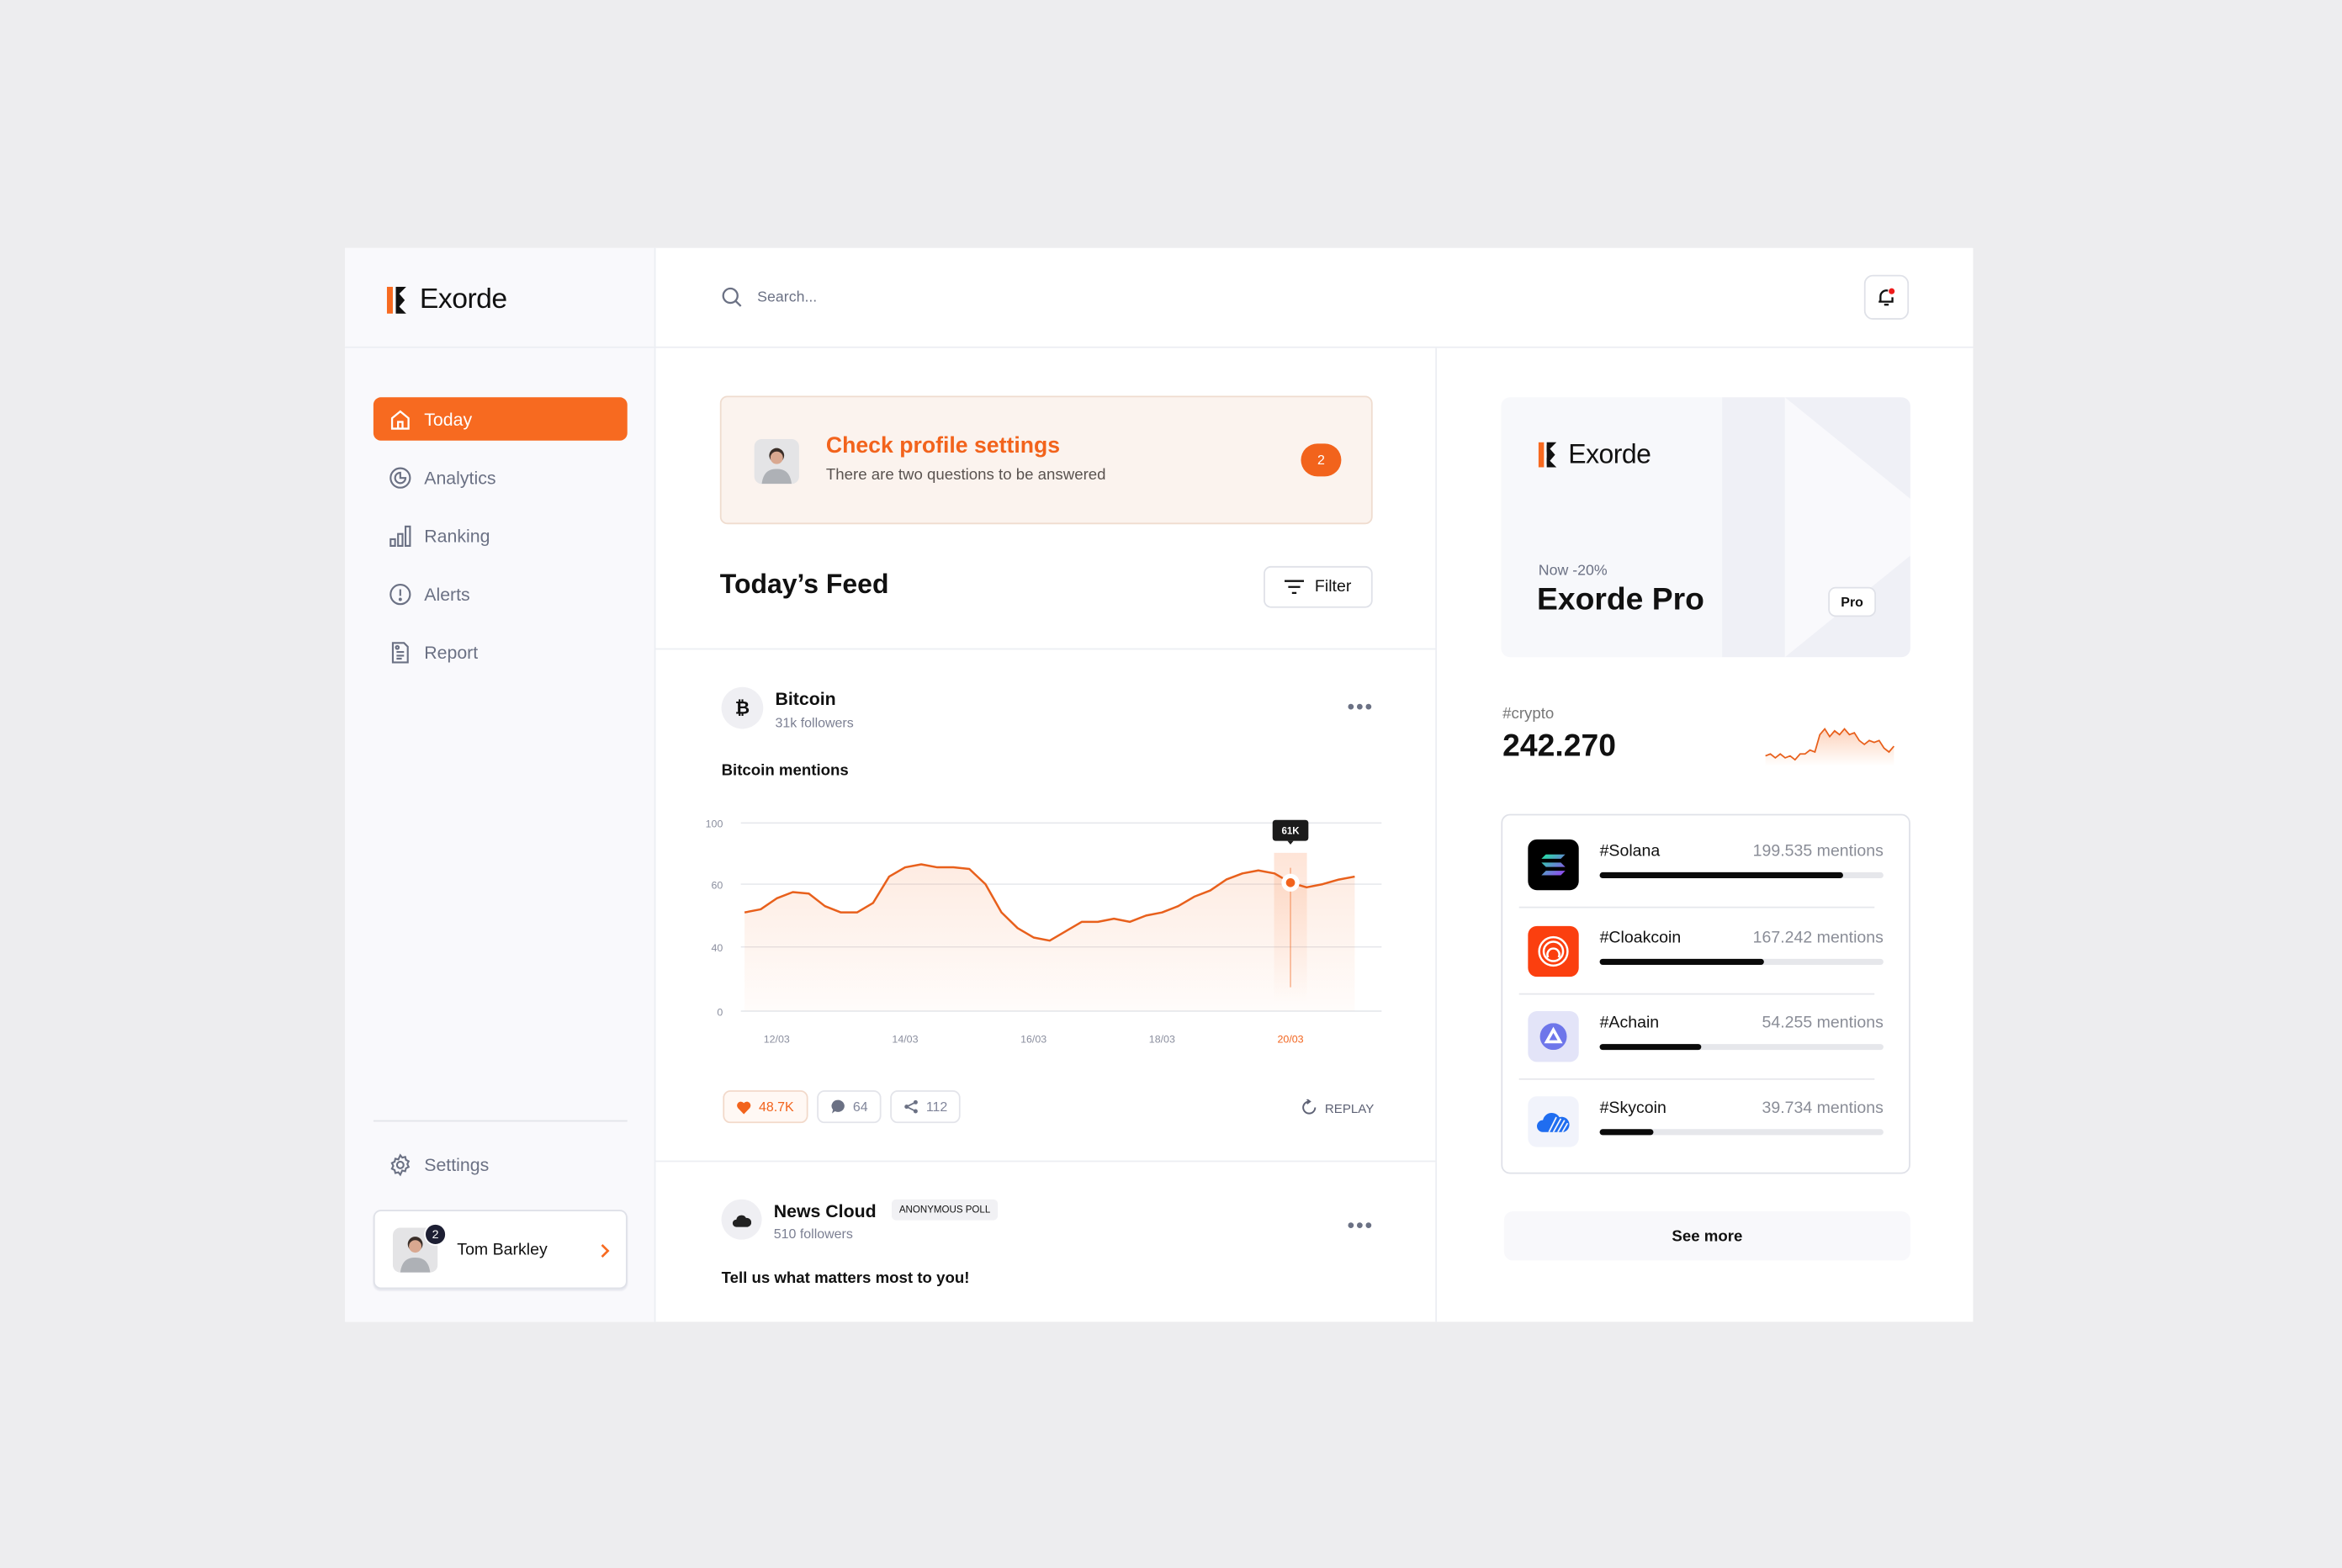 This screenshot has width=2342, height=1568. I want to click on coin-name: #Solana, so click(1630, 851).